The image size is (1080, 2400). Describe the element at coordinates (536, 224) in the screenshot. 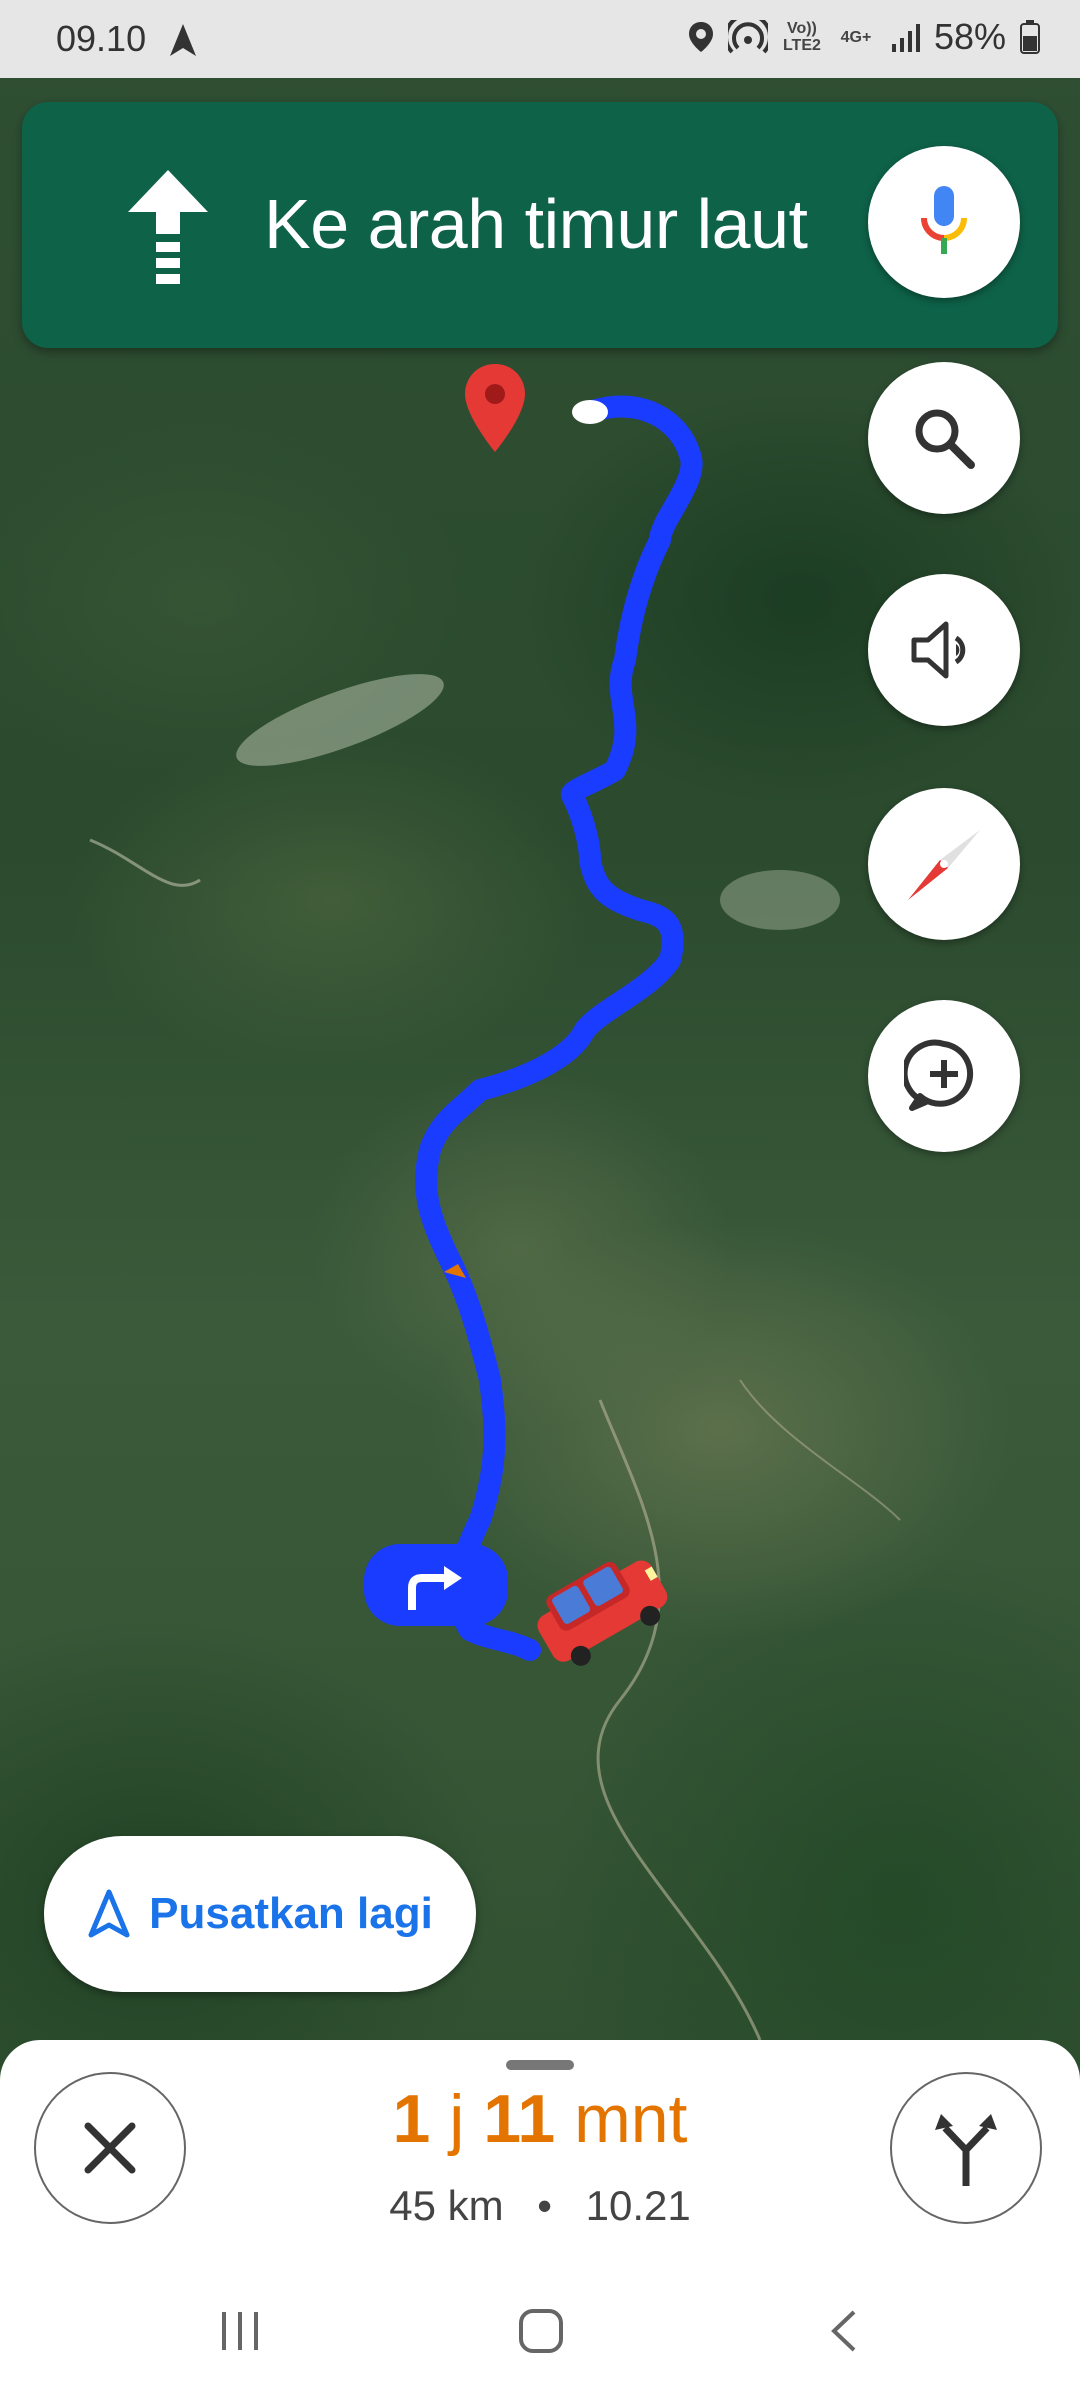

I see `direction-text: Ke arah timur laut` at that location.